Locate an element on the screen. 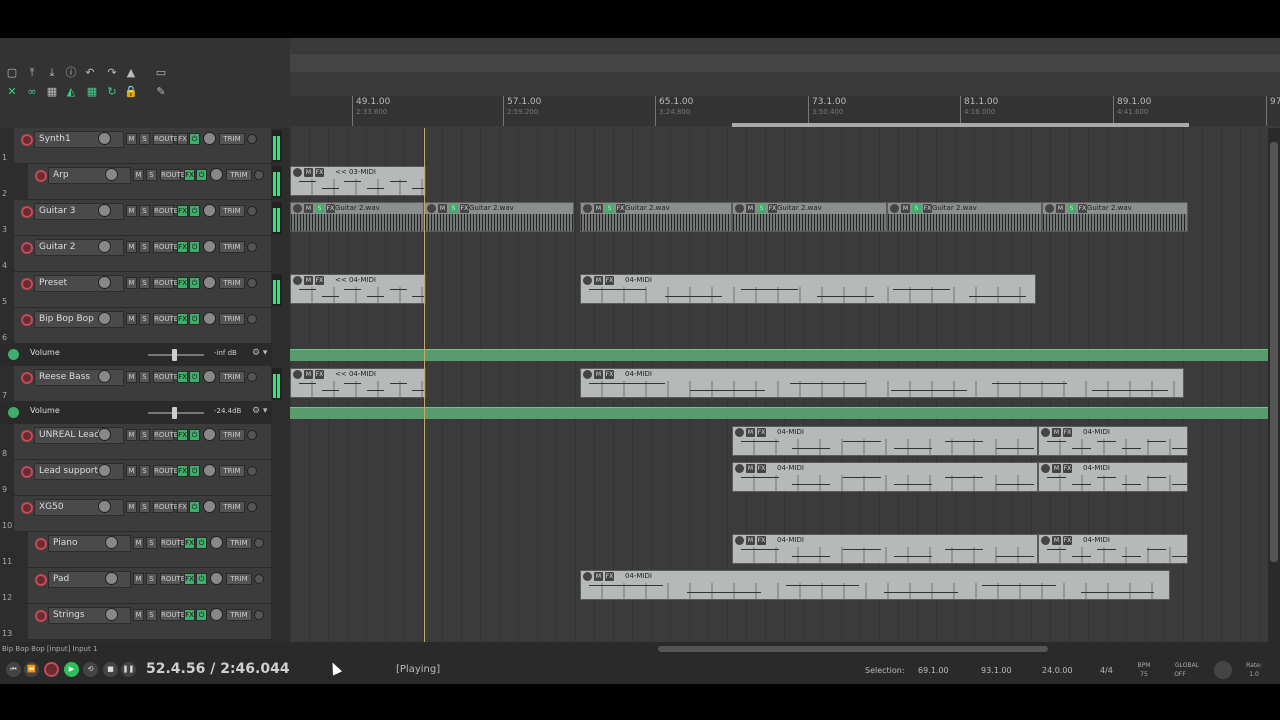  info-icon: ⓘ is located at coordinates (71, 73).